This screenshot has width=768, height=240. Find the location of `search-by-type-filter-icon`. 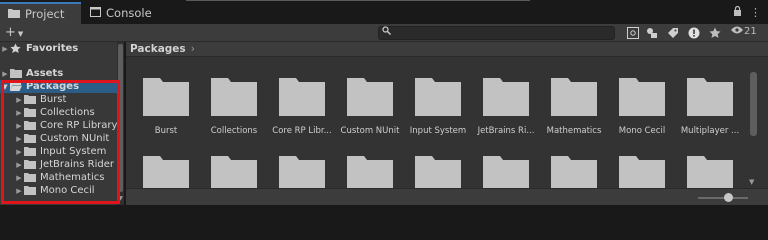

search-by-type-filter-icon is located at coordinates (652, 33).